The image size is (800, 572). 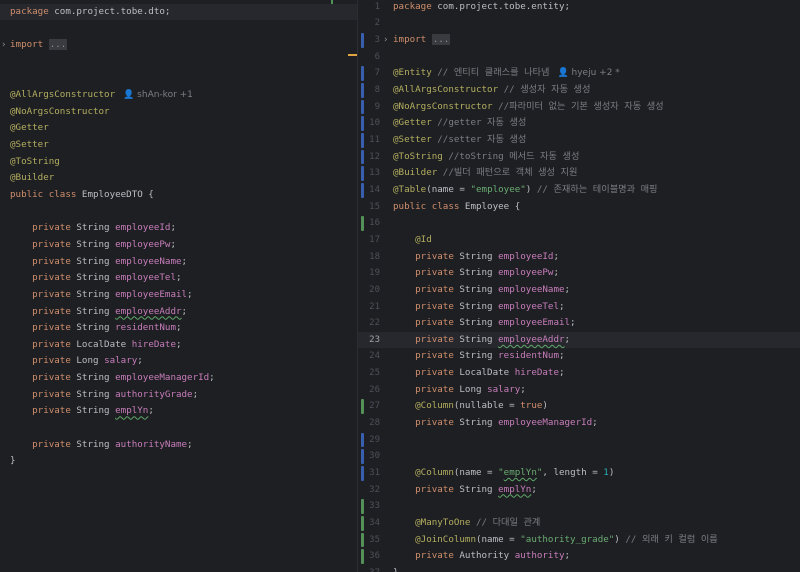 What do you see at coordinates (484, 323) in the screenshot?
I see `code-text: private String employeeEmail;` at bounding box center [484, 323].